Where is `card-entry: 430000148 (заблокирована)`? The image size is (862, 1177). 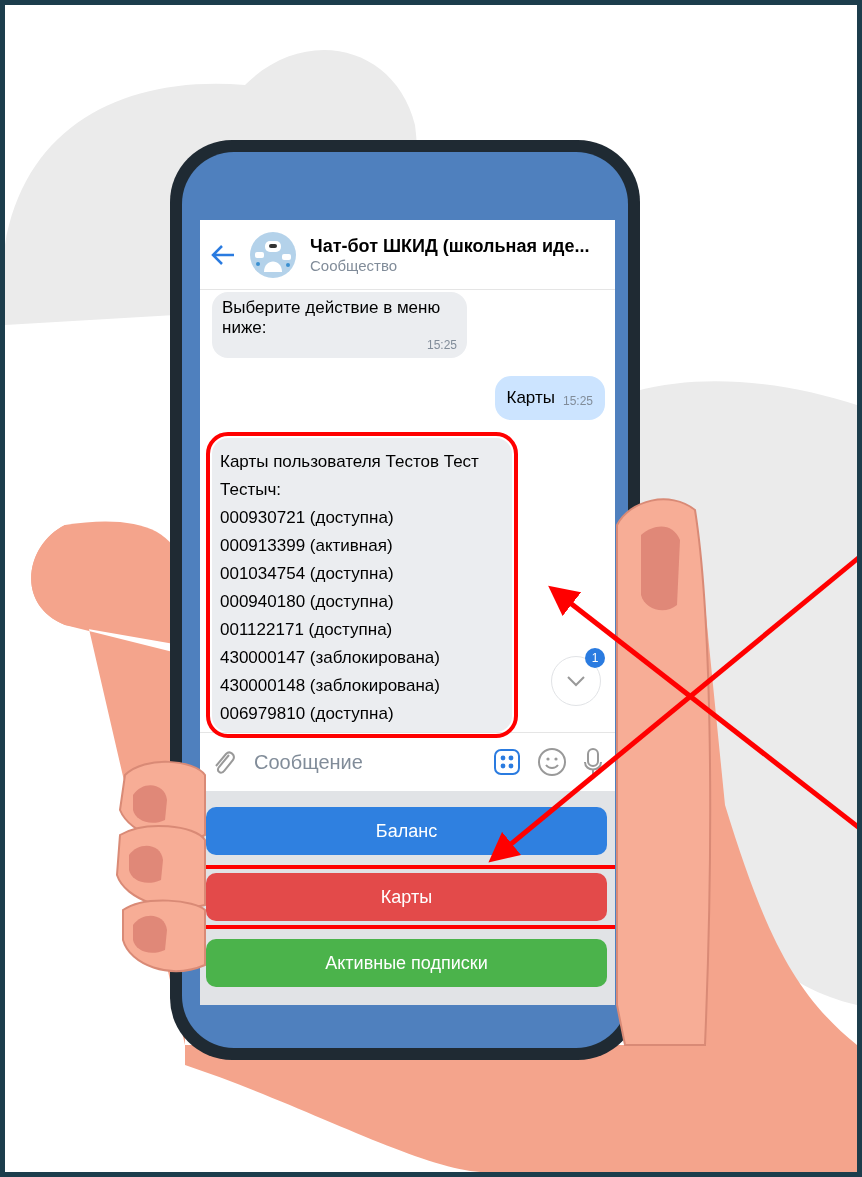
card-entry: 430000148 (заблокирована) is located at coordinates (330, 686).